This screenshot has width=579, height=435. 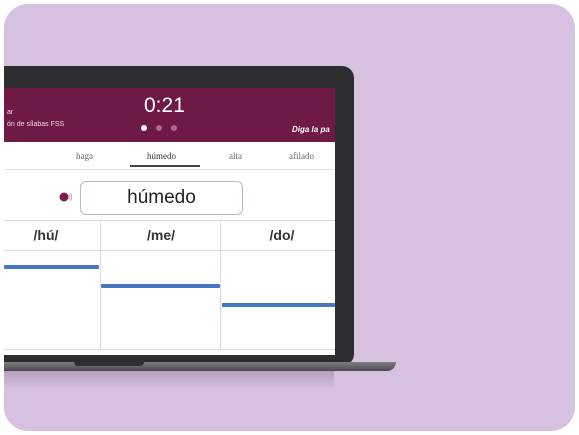 What do you see at coordinates (169, 250) in the screenshot?
I see `grid-divider` at bounding box center [169, 250].